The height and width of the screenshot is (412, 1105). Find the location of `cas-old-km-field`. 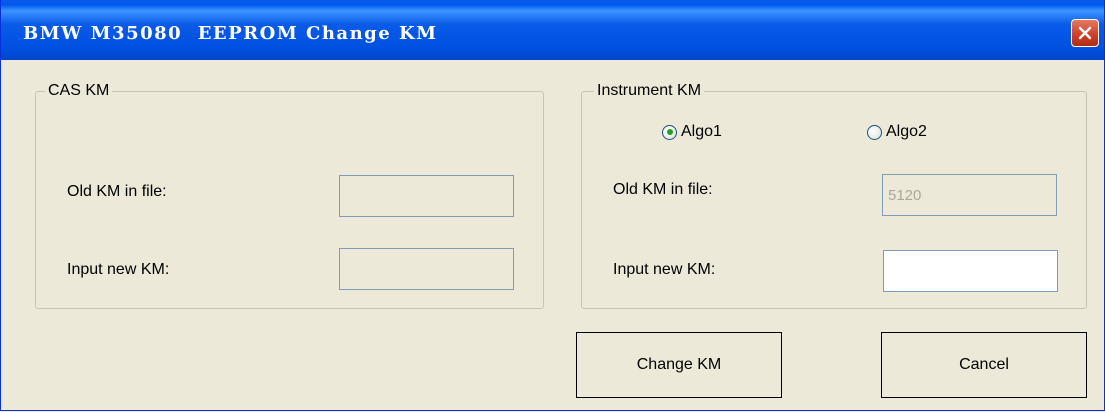

cas-old-km-field is located at coordinates (426, 196).